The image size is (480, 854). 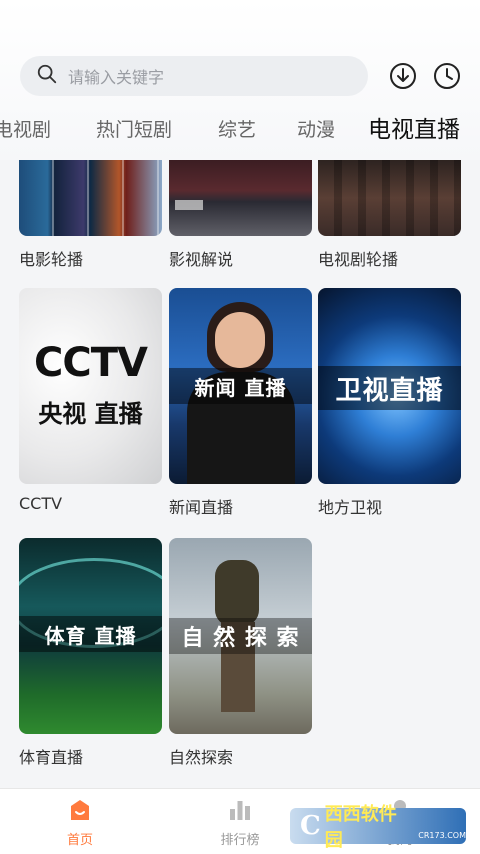 What do you see at coordinates (442, 835) in the screenshot?
I see `watermark-domain: CR173.COM` at bounding box center [442, 835].